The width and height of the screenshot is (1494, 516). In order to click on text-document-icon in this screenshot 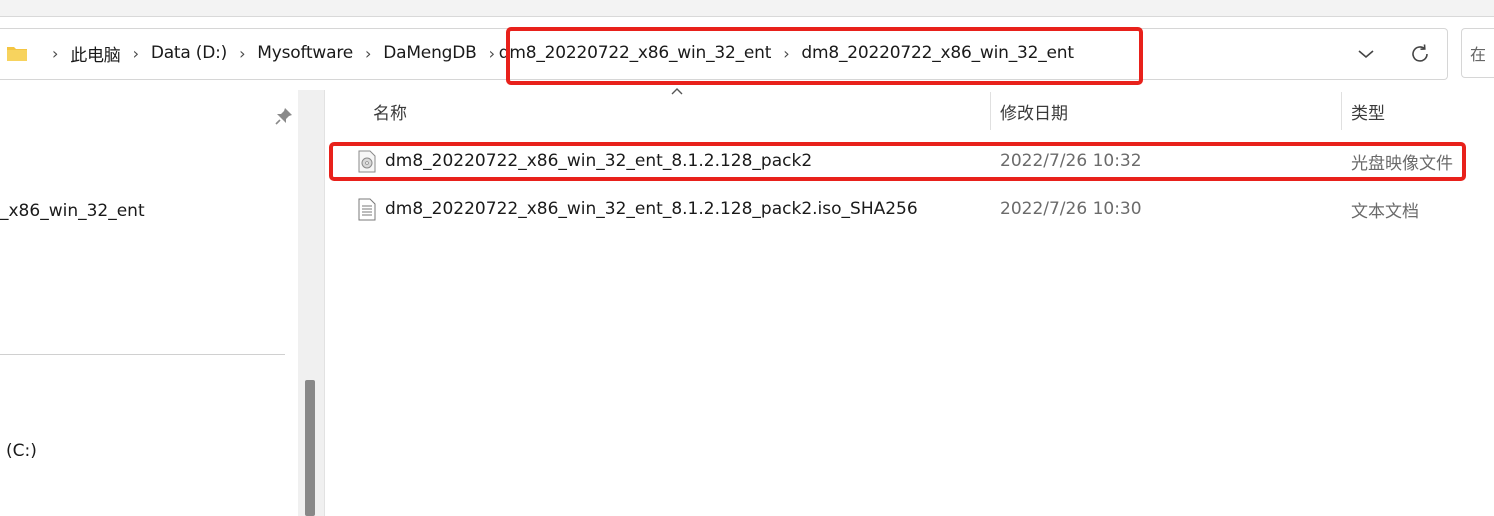, I will do `click(367, 209)`.